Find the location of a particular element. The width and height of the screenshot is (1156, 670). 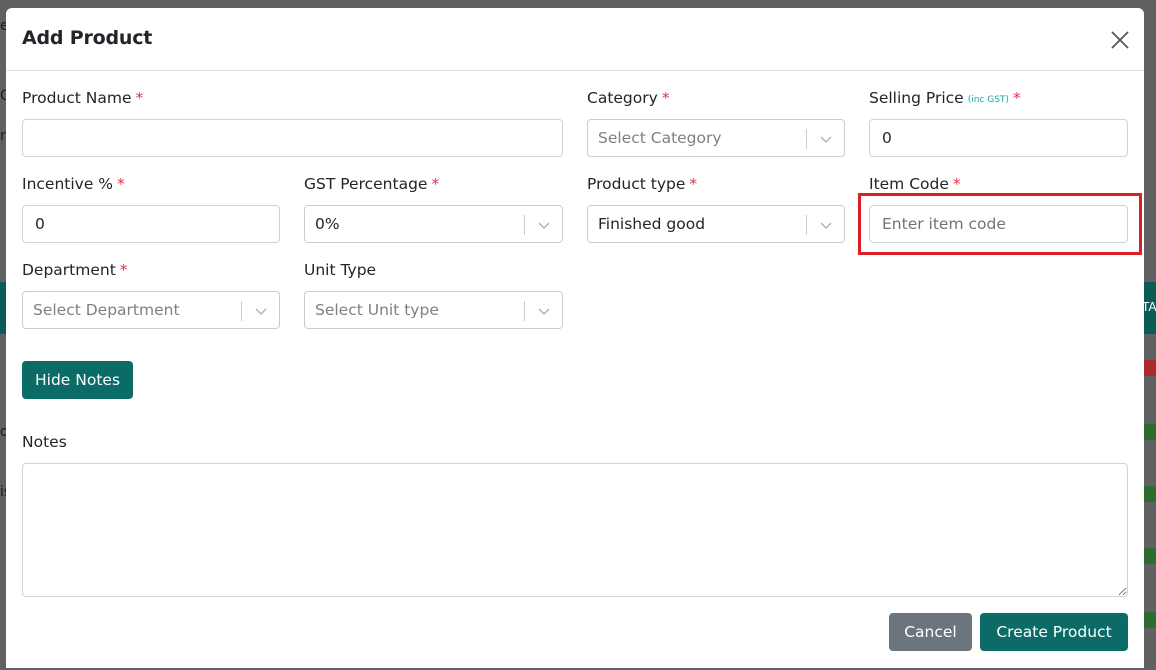

incentive-label: Incentive % * is located at coordinates (73, 184).